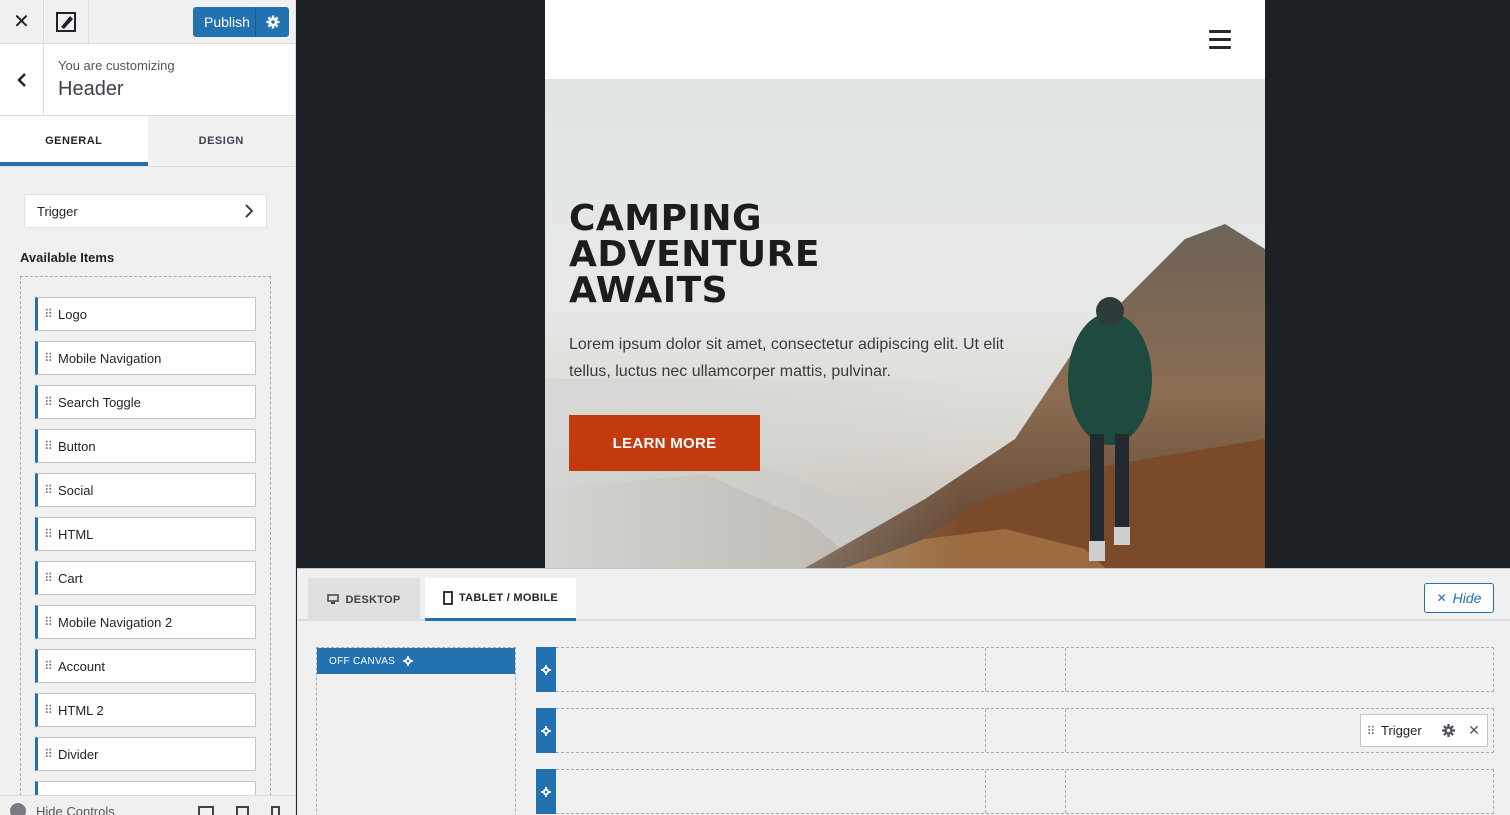  What do you see at coordinates (500, 599) in the screenshot?
I see `tab-tablet-mobile: TABLET / MOBILE` at bounding box center [500, 599].